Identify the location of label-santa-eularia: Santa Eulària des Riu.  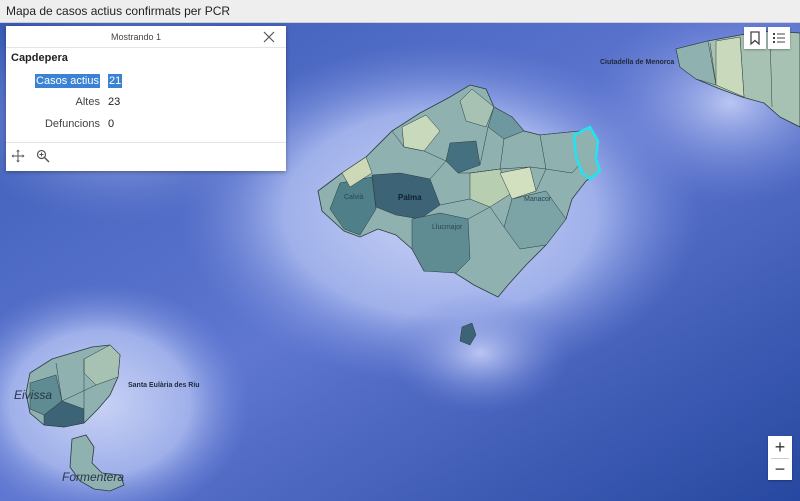
(164, 385).